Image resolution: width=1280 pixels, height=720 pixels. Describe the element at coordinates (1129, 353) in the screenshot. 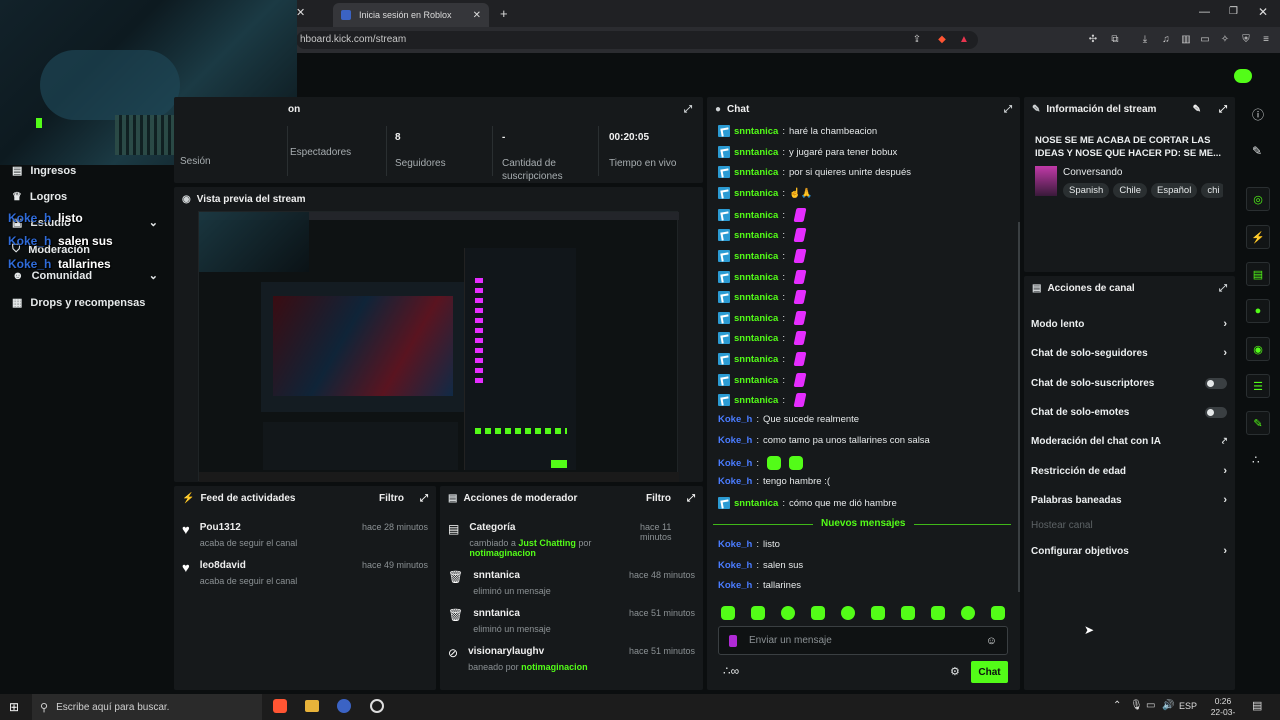

I see `followers-only-row: Chat de solo-seguidores ›` at that location.